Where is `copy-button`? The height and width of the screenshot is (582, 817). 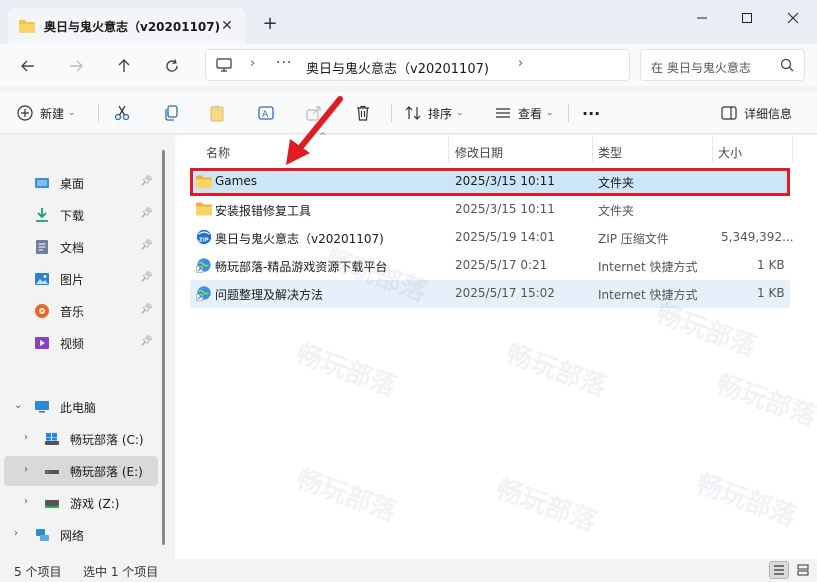 copy-button is located at coordinates (171, 113).